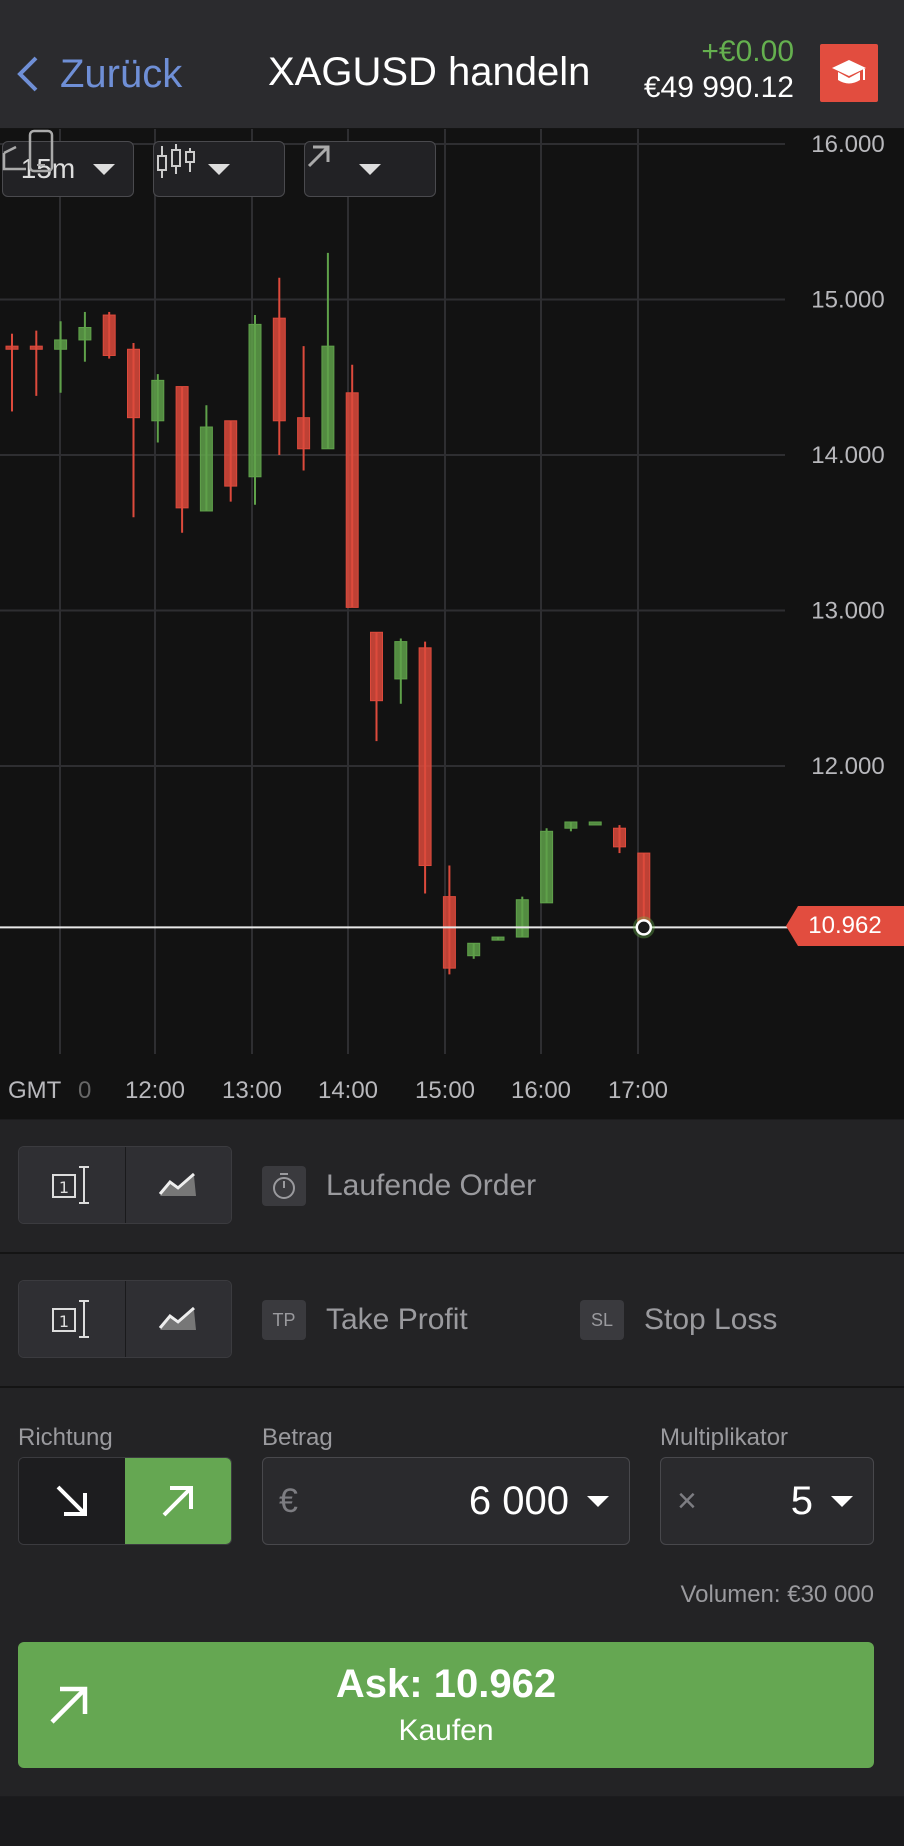 This screenshot has height=1846, width=904. I want to click on pending-order-option: Laufende Order, so click(399, 1186).